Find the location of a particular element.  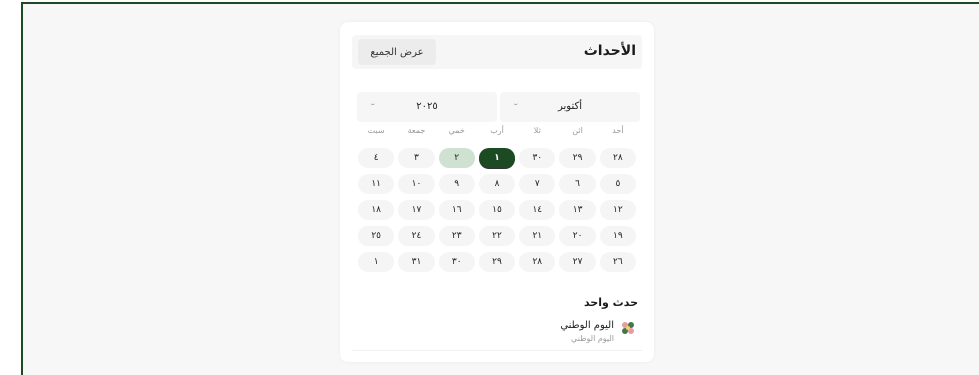

calendar-day: ٢٠ is located at coordinates (577, 236).